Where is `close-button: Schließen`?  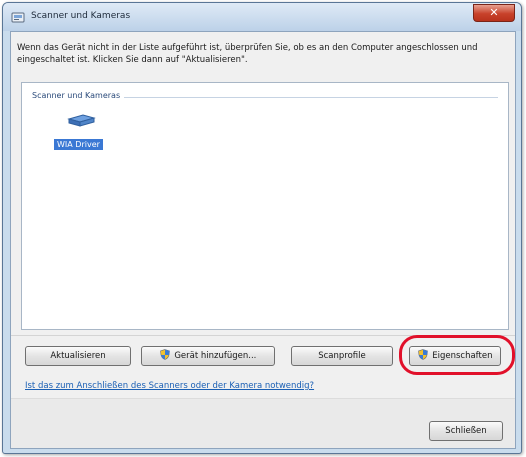
close-button: Schließen is located at coordinates (466, 431).